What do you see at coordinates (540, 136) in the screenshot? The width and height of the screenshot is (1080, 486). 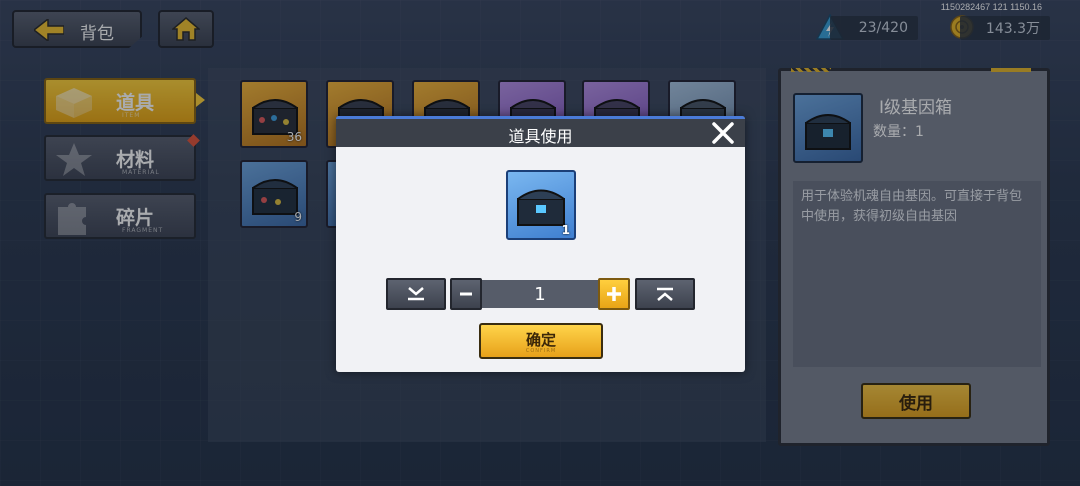 I see `dialog-title: 道具使用` at bounding box center [540, 136].